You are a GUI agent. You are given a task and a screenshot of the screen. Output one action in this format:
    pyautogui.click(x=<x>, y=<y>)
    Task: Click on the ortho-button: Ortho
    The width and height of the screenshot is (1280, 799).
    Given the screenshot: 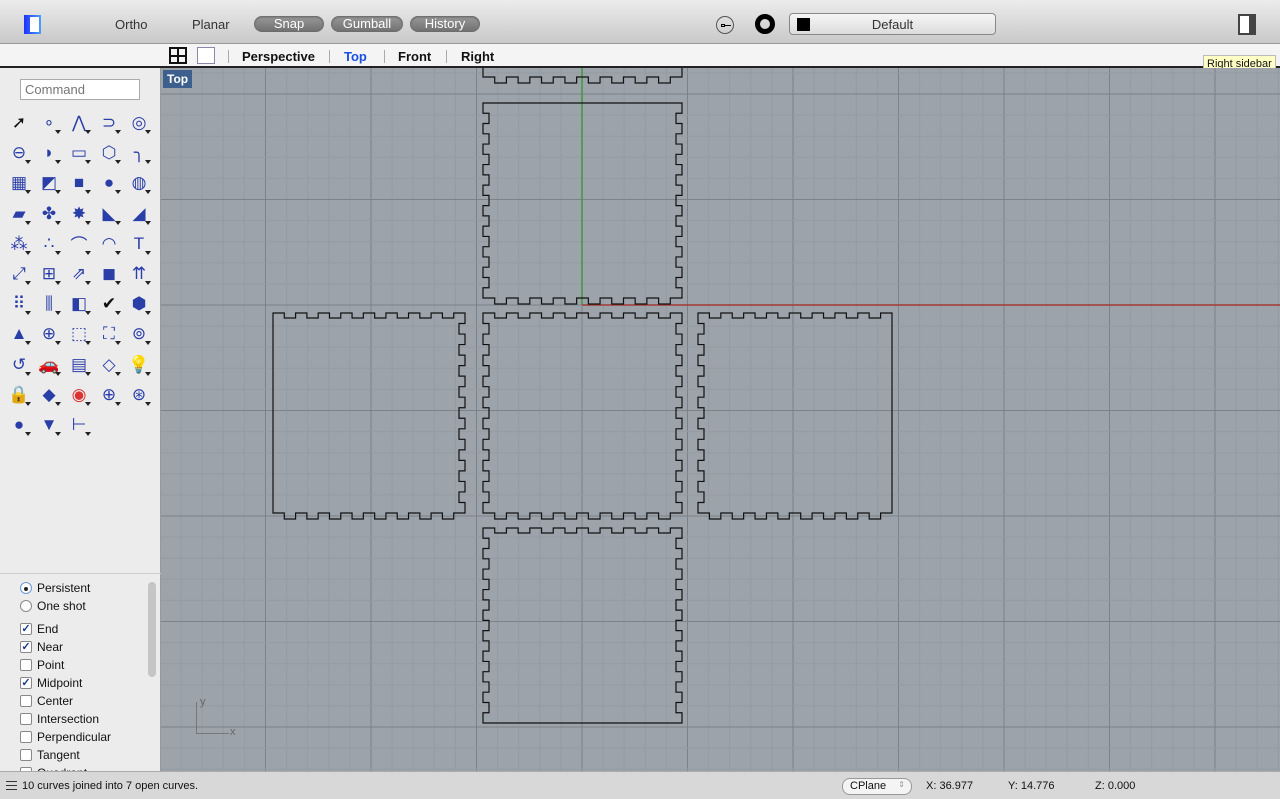 What is the action you would take?
    pyautogui.click(x=131, y=24)
    